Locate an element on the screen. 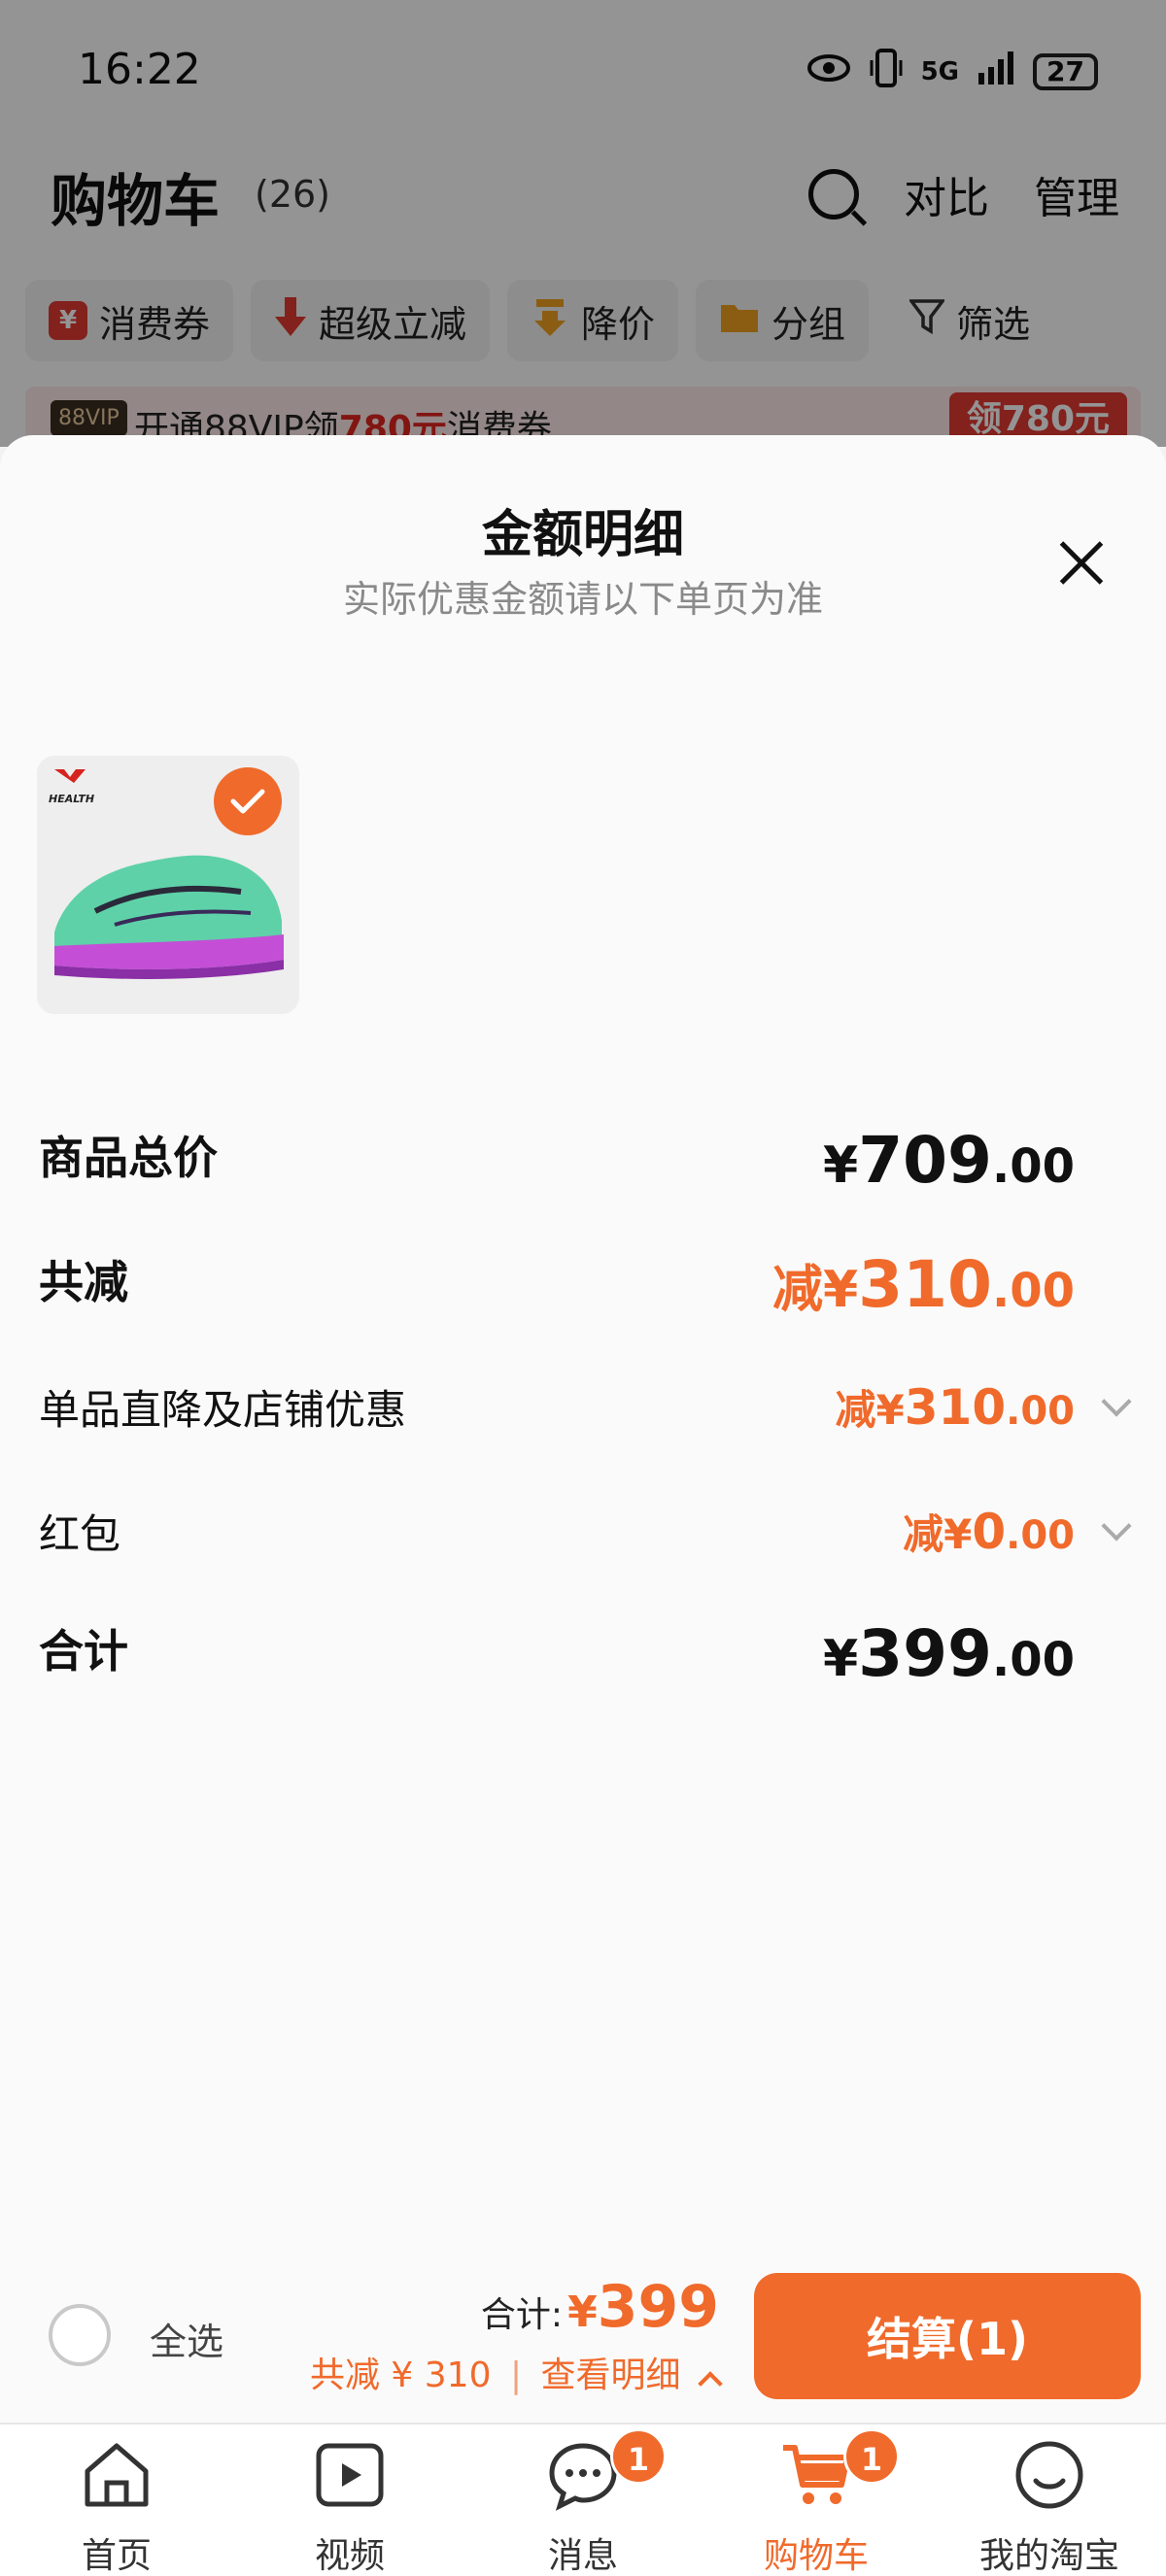 The width and height of the screenshot is (1166, 2576). checkout-button: 结算(1) is located at coordinates (947, 2336).